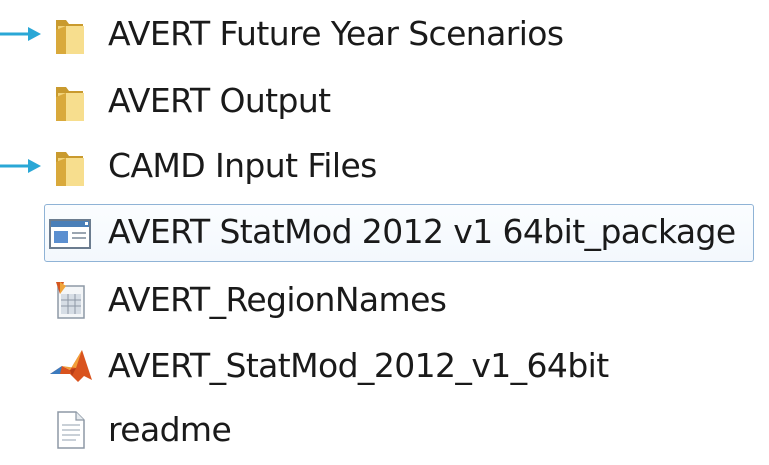 The image size is (769, 465). Describe the element at coordinates (384, 101) in the screenshot. I see `file-item-avert-output: AVERT Output` at that location.